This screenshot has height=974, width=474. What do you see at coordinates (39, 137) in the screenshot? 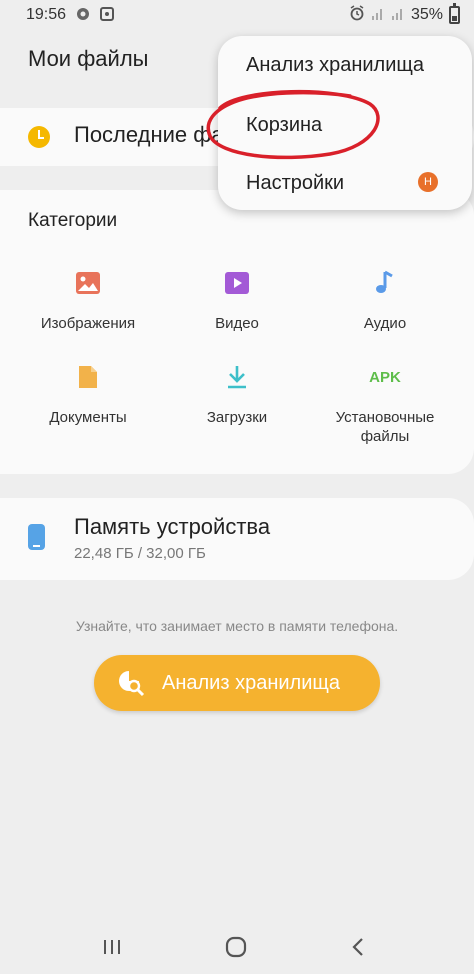
I see `clock-icon` at bounding box center [39, 137].